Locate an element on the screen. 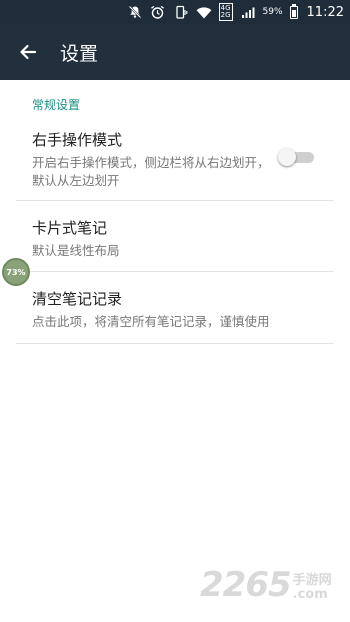 This screenshot has width=350, height=622. battery-percent: 59% is located at coordinates (272, 12).